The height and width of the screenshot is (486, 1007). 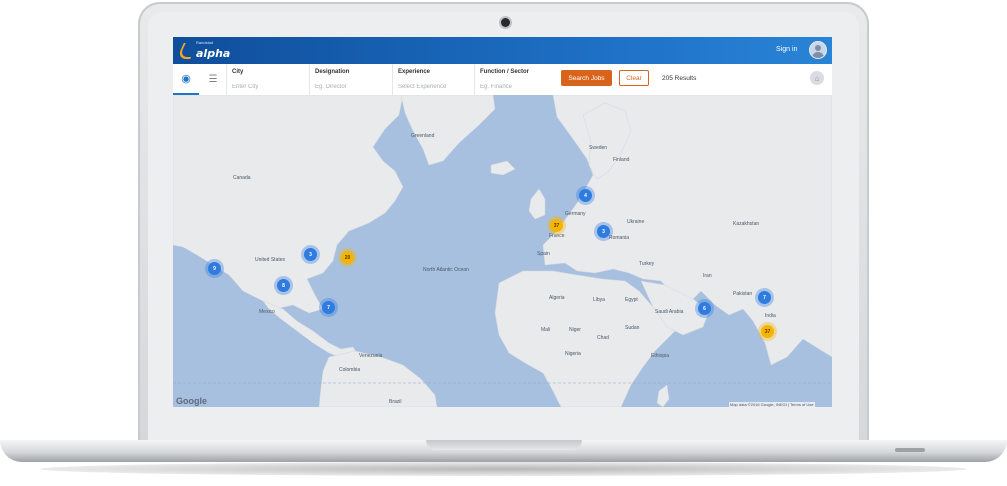 I want to click on user-avatar-icon, so click(x=818, y=50).